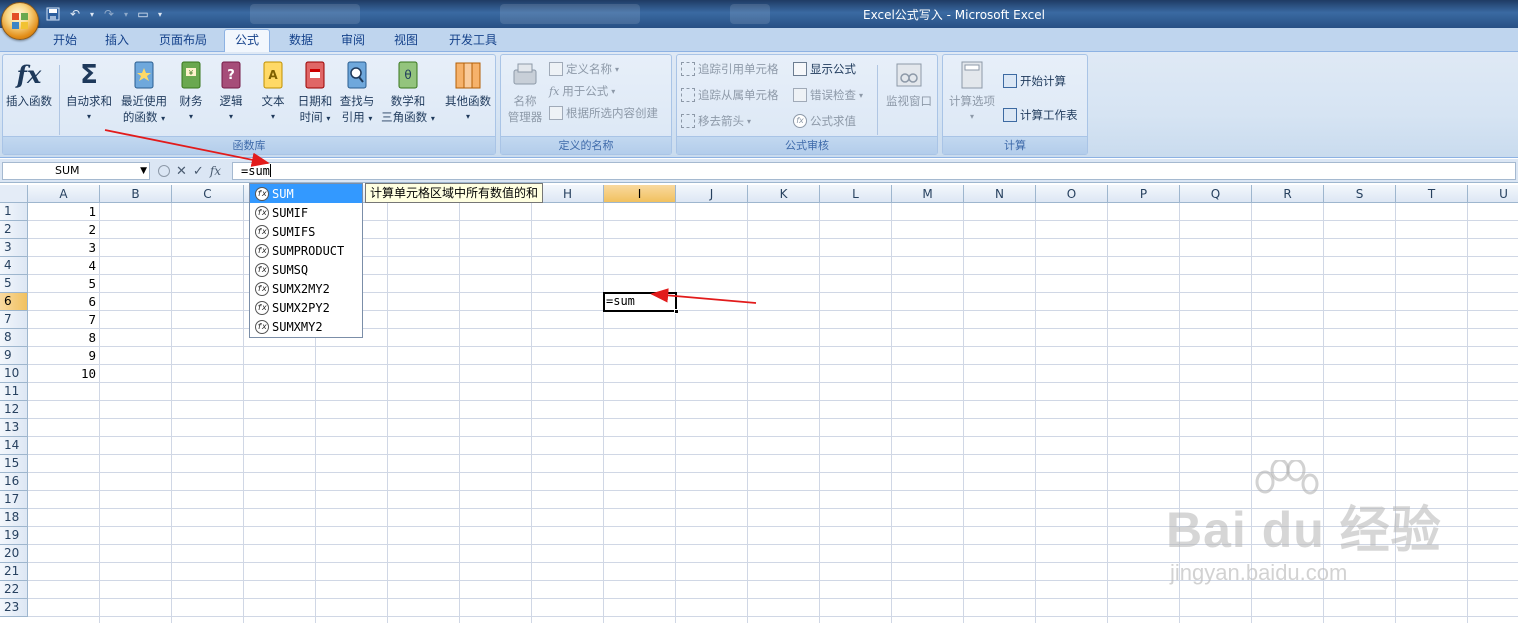 The width and height of the screenshot is (1518, 623). I want to click on enter-check-icon: ✓, so click(198, 171).